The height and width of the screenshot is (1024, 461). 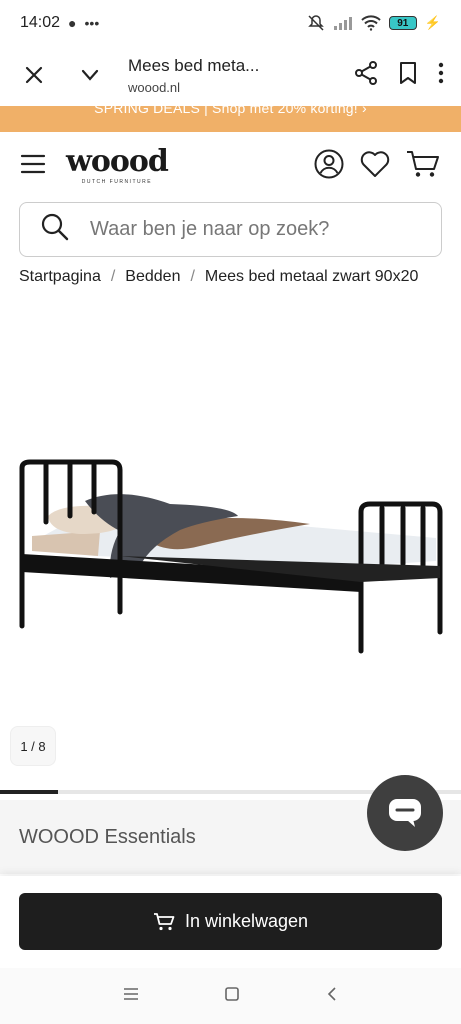 I want to click on chat-button, so click(x=405, y=813).